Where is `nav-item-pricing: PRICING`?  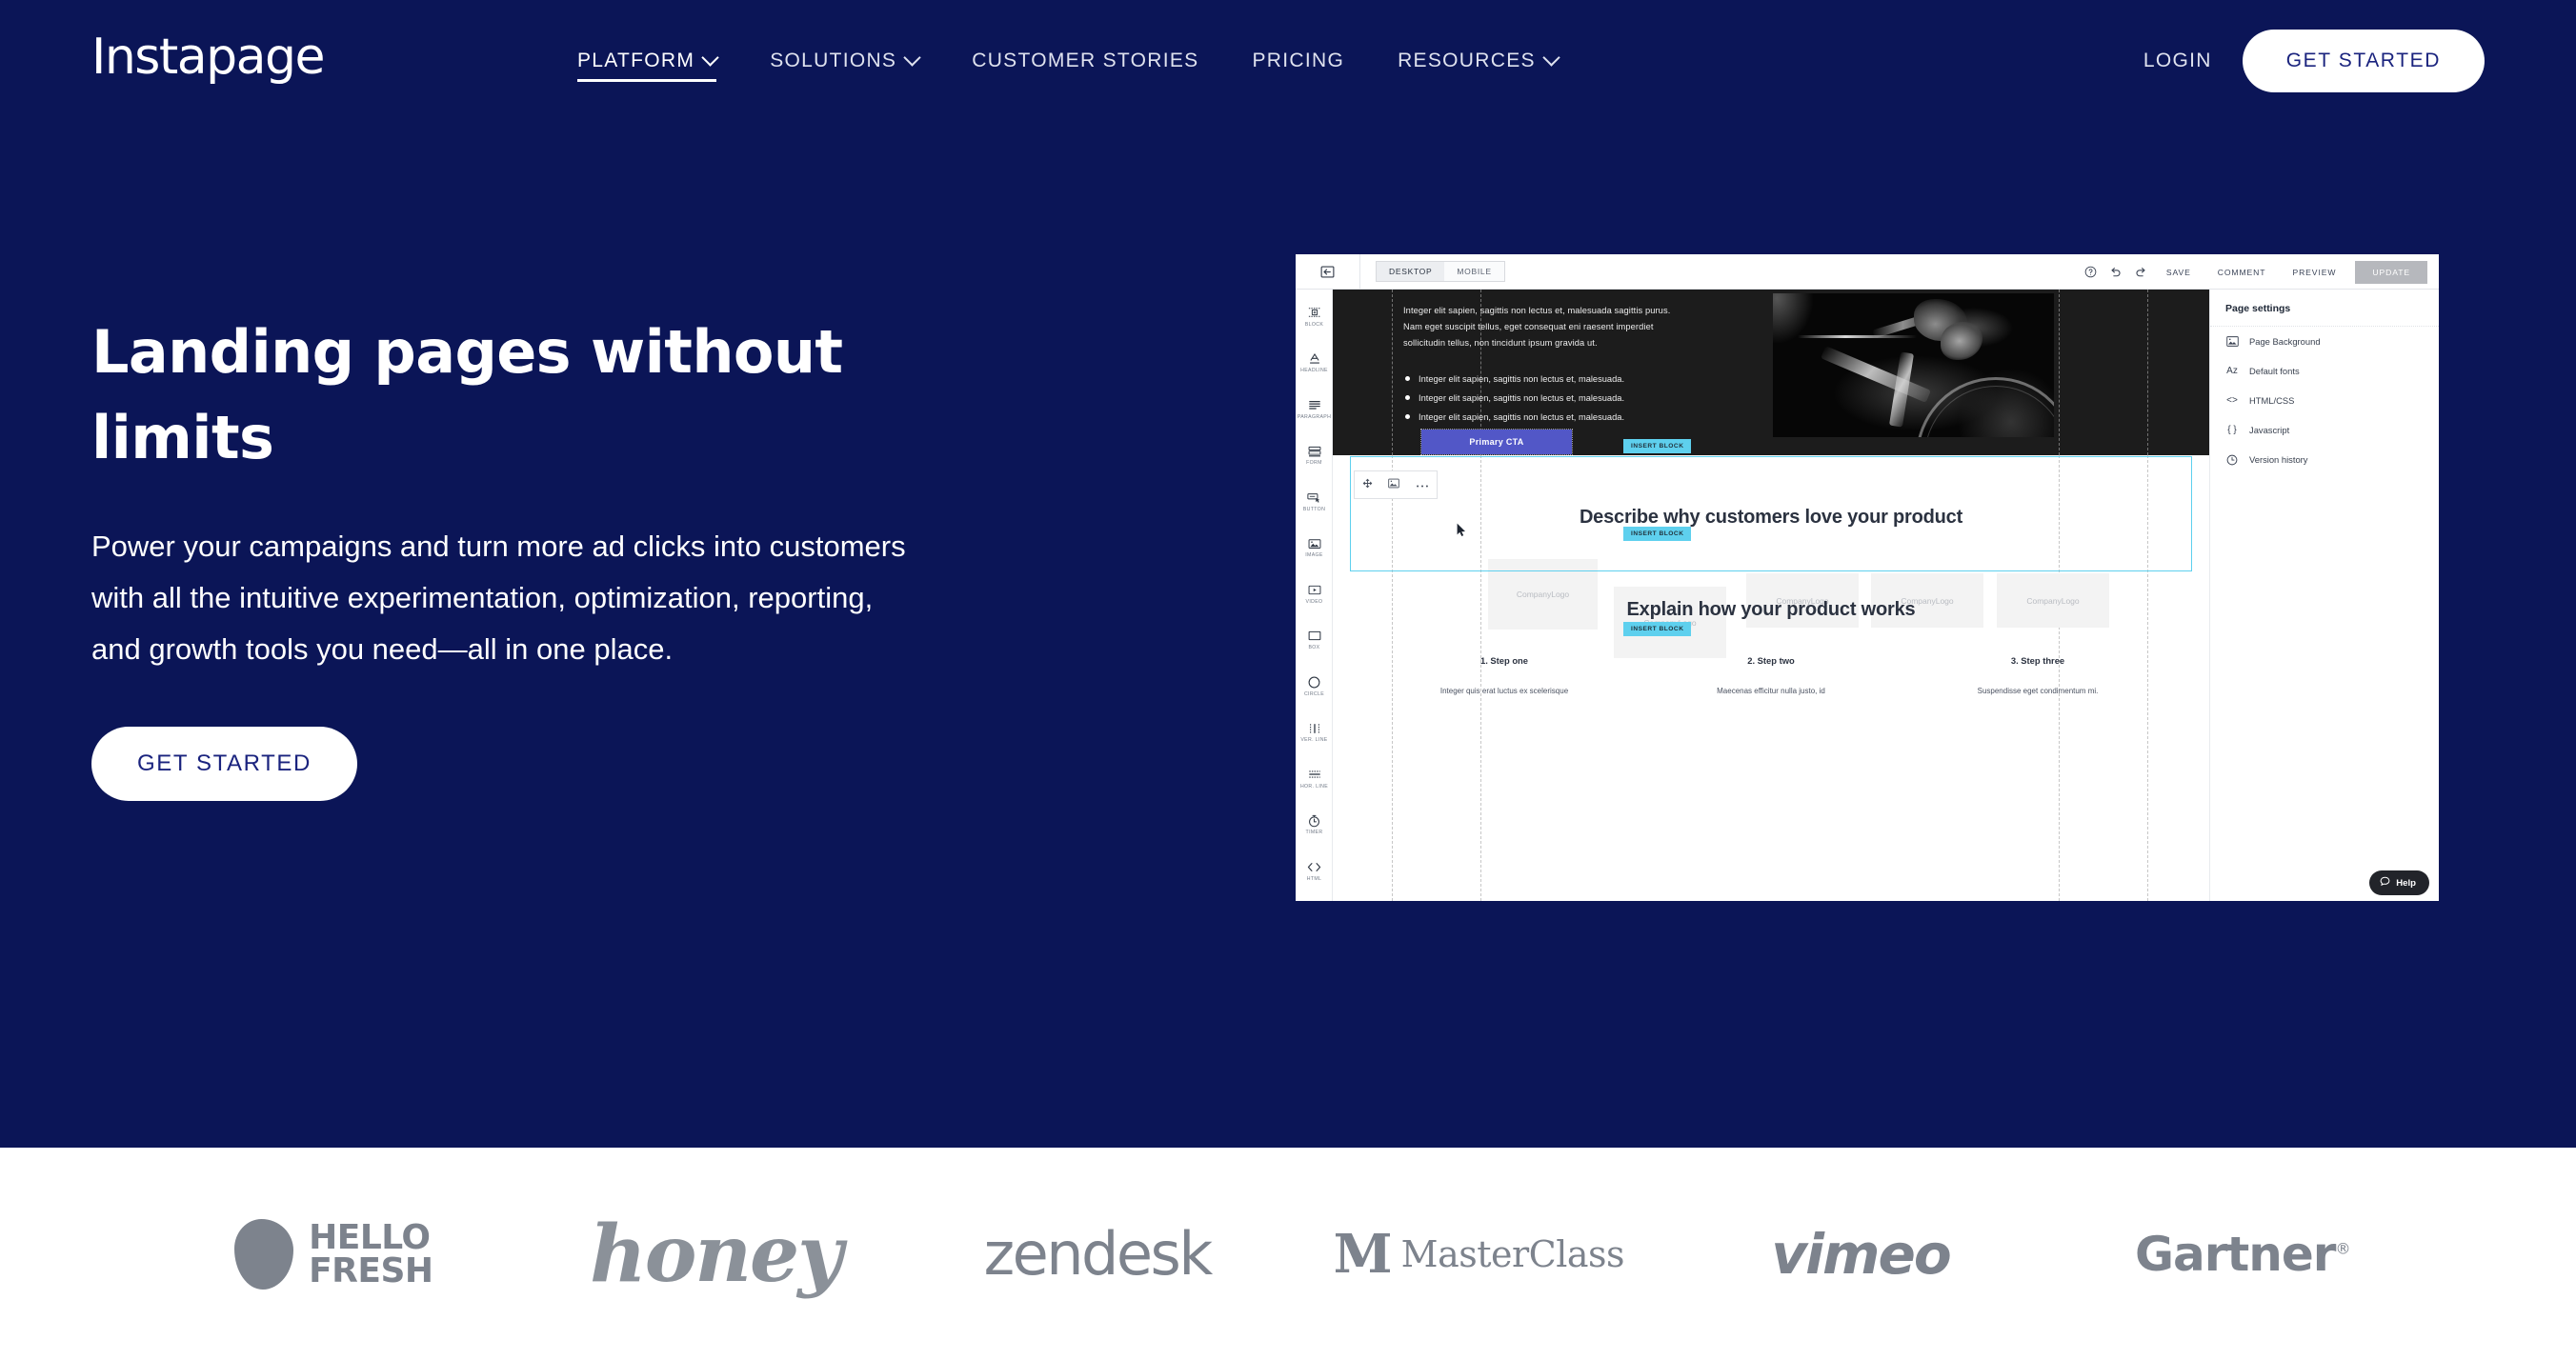 nav-item-pricing: PRICING is located at coordinates (1298, 61).